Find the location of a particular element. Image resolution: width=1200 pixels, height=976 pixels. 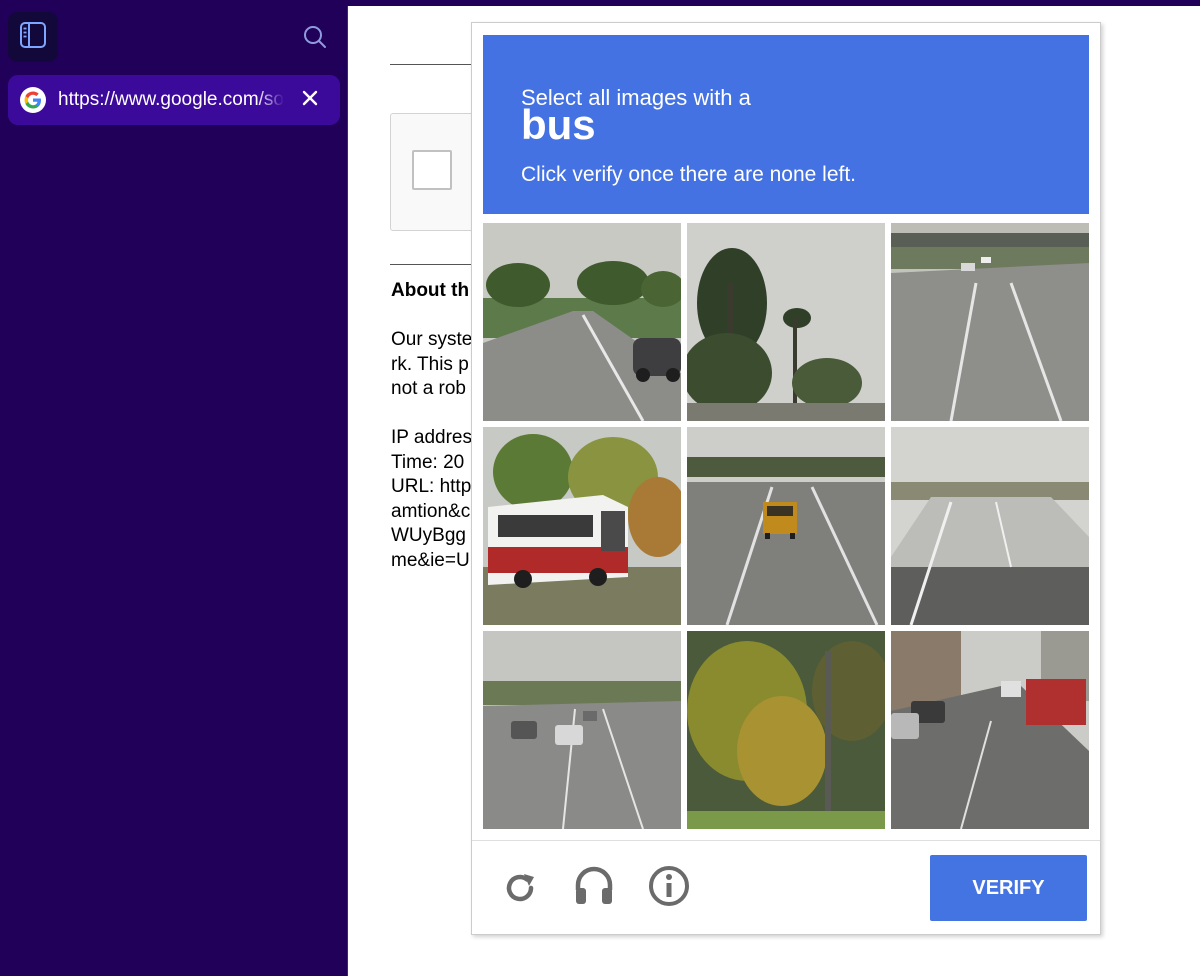

search-button is located at coordinates (315, 39).